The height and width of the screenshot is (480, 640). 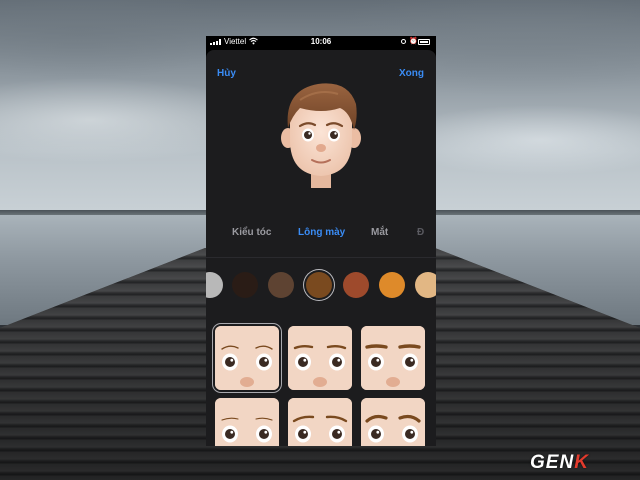 I want to click on alarm-icon: ⏰, so click(x=413, y=41).